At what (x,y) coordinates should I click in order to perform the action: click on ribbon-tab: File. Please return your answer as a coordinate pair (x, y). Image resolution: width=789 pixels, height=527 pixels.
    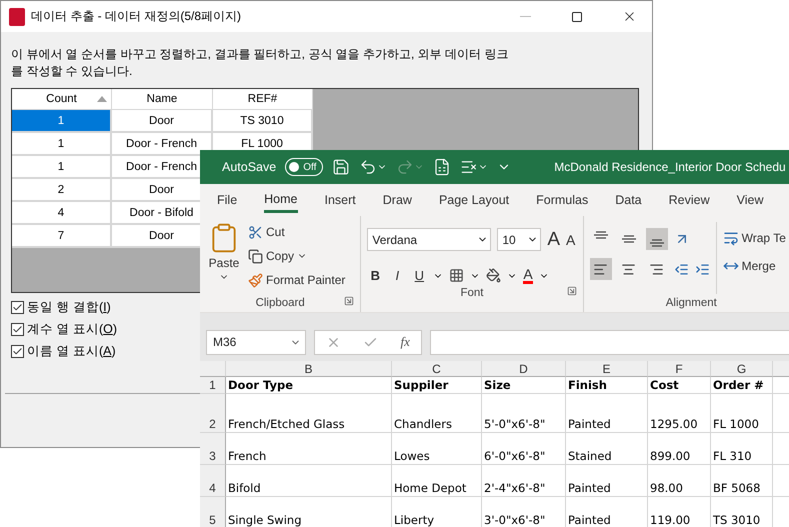
    Looking at the image, I should click on (227, 200).